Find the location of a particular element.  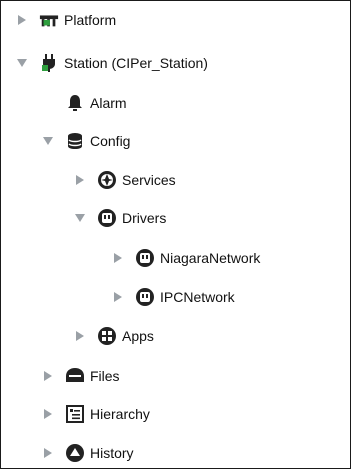

database-icon is located at coordinates (75, 141).